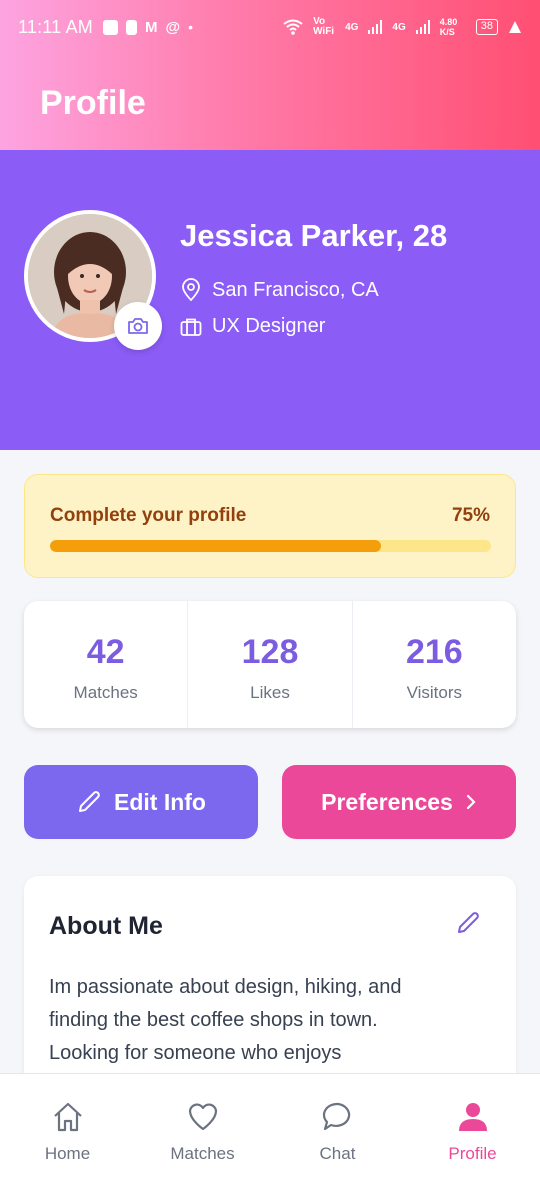 The image size is (540, 1200). What do you see at coordinates (486, 27) in the screenshot?
I see `battery-icon: 38` at bounding box center [486, 27].